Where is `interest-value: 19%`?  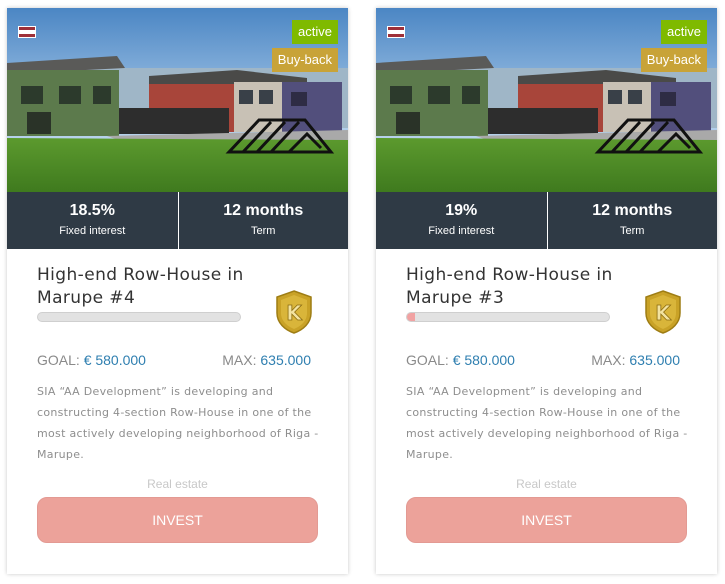 interest-value: 19% is located at coordinates (461, 210).